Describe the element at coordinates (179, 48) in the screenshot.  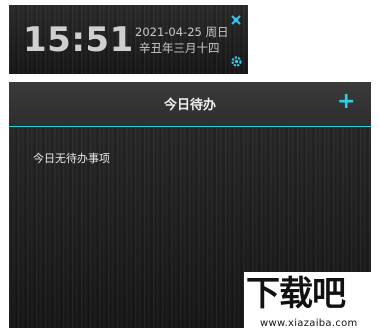
I see `clock-lunar-date: 辛丑年三月十四` at that location.